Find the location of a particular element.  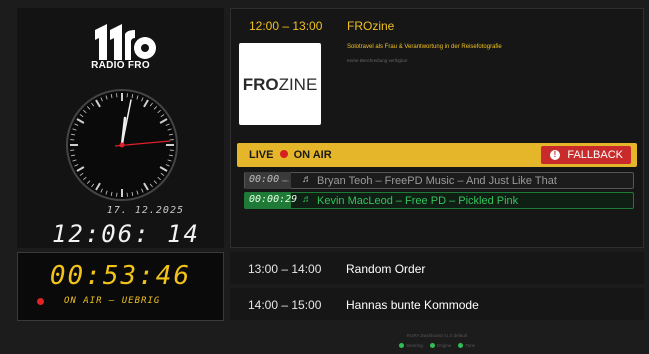

live-dot-icon is located at coordinates (283, 154).